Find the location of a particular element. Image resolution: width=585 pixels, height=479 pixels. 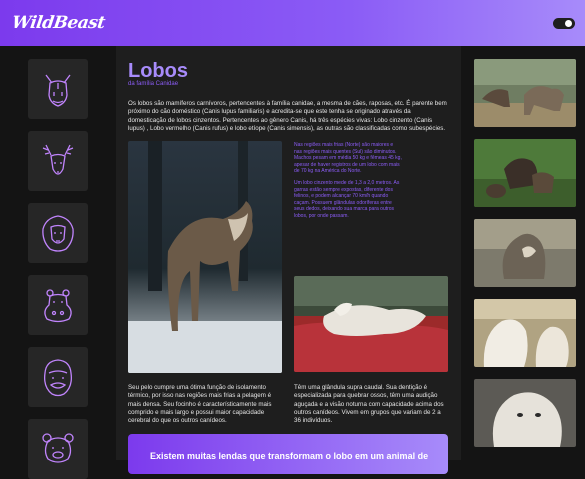

deer-icon is located at coordinates (58, 159).